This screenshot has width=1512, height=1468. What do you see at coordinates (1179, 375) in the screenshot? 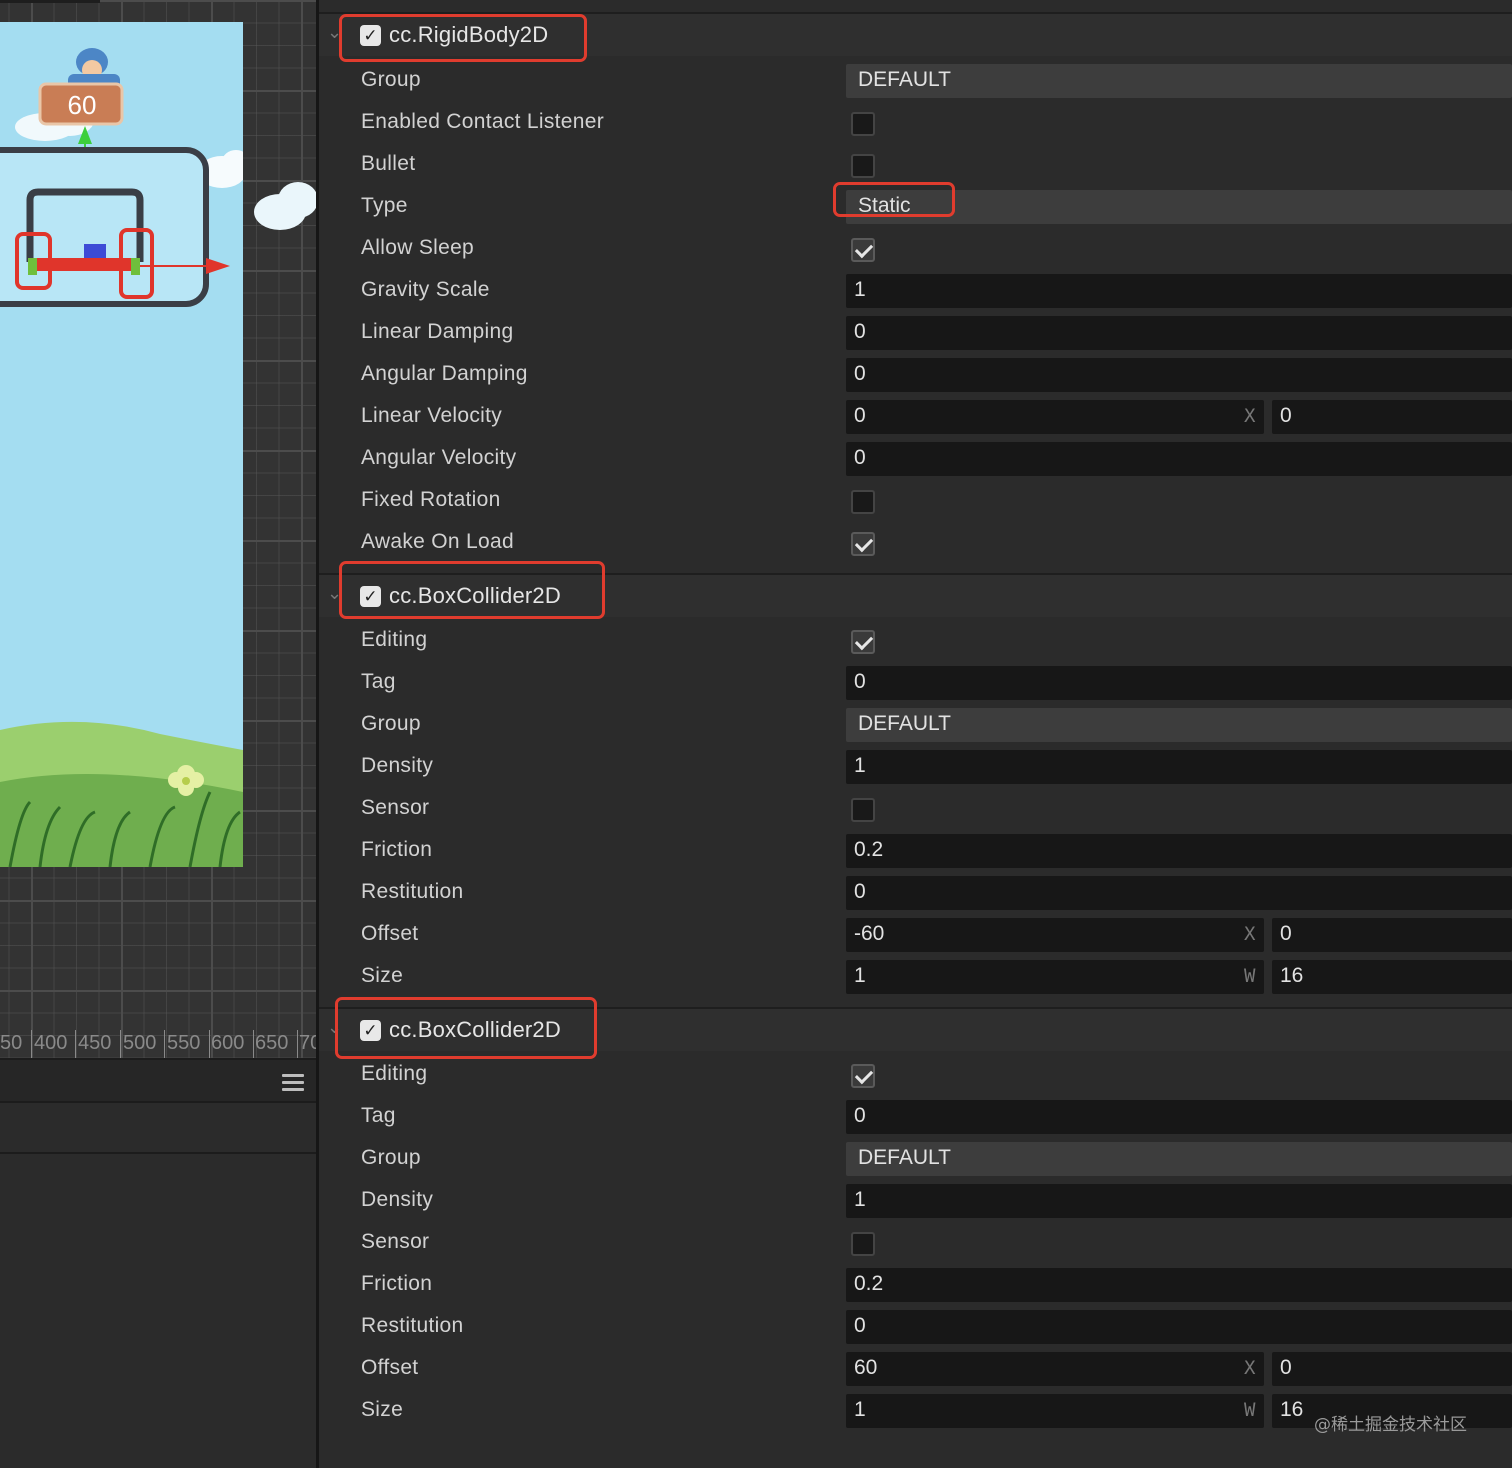
I see `angular-damping-input: 0` at bounding box center [1179, 375].